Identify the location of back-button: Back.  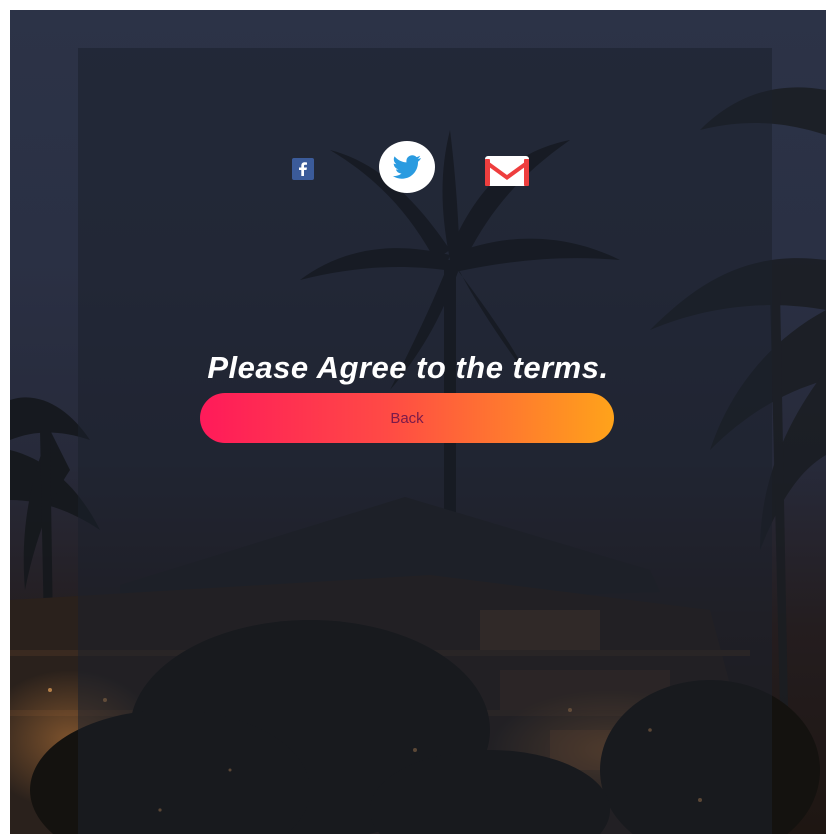
(407, 418).